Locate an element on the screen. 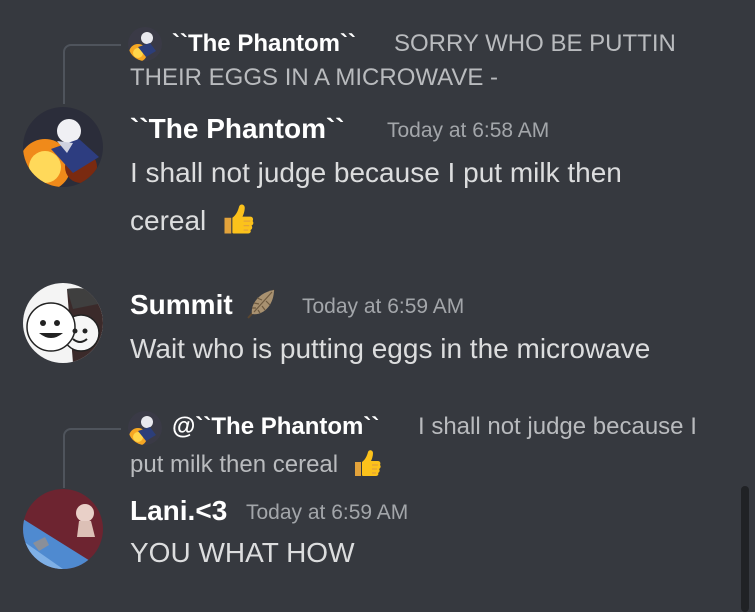 The image size is (755, 612). reply-author: ``The Phantom`` is located at coordinates (264, 44).